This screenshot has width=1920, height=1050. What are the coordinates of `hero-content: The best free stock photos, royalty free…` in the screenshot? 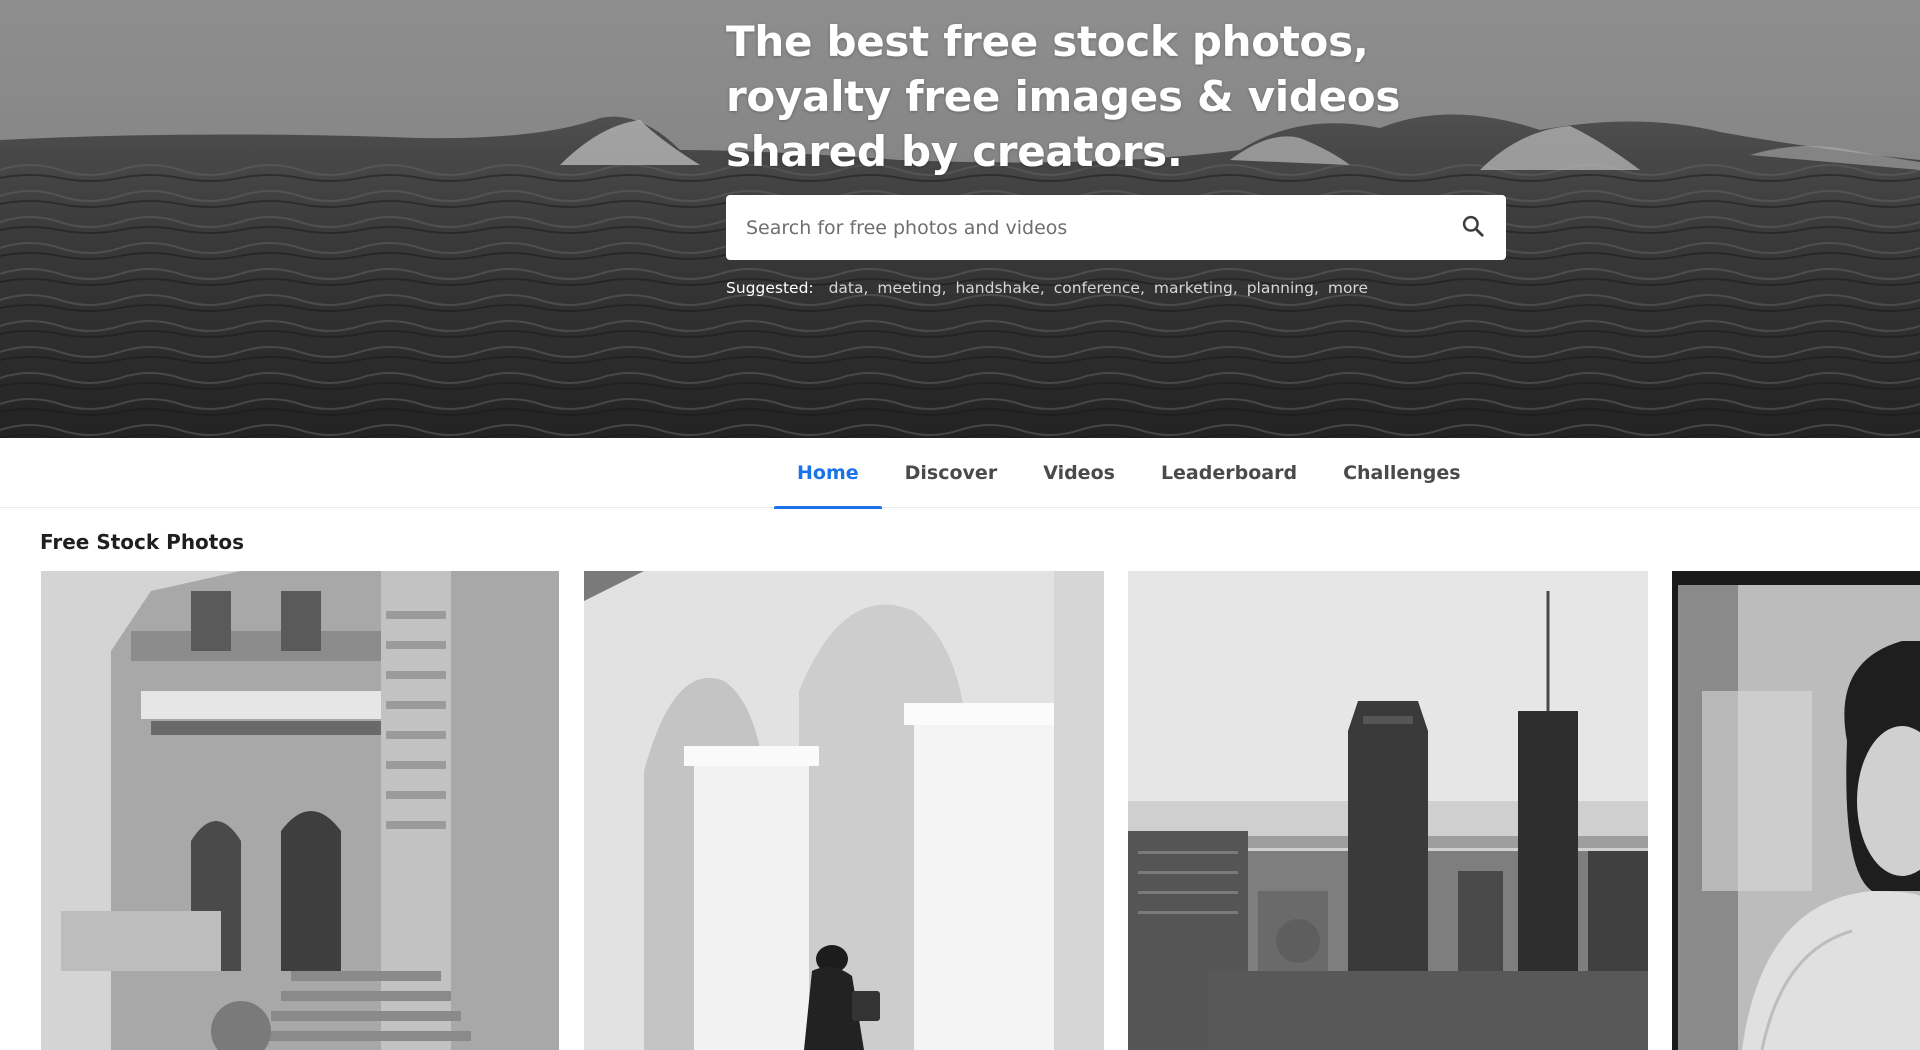 It's located at (1116, 155).